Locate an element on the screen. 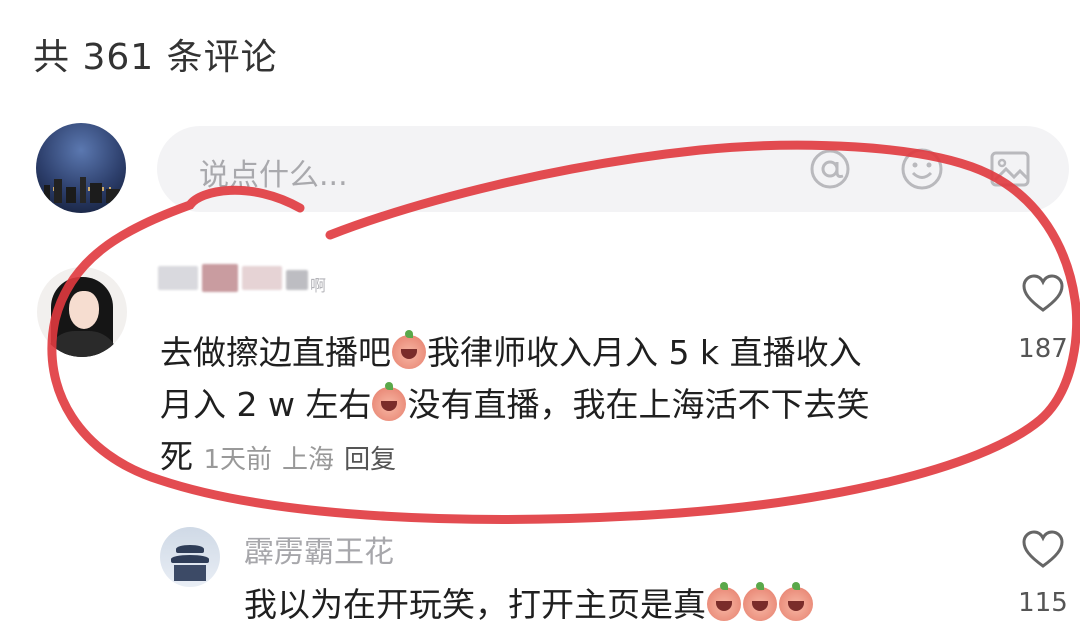 The height and width of the screenshot is (633, 1080). comment-line-1: 去做擦边直播吧 我律师收入月入 5 k 直播收入 is located at coordinates (560, 353).